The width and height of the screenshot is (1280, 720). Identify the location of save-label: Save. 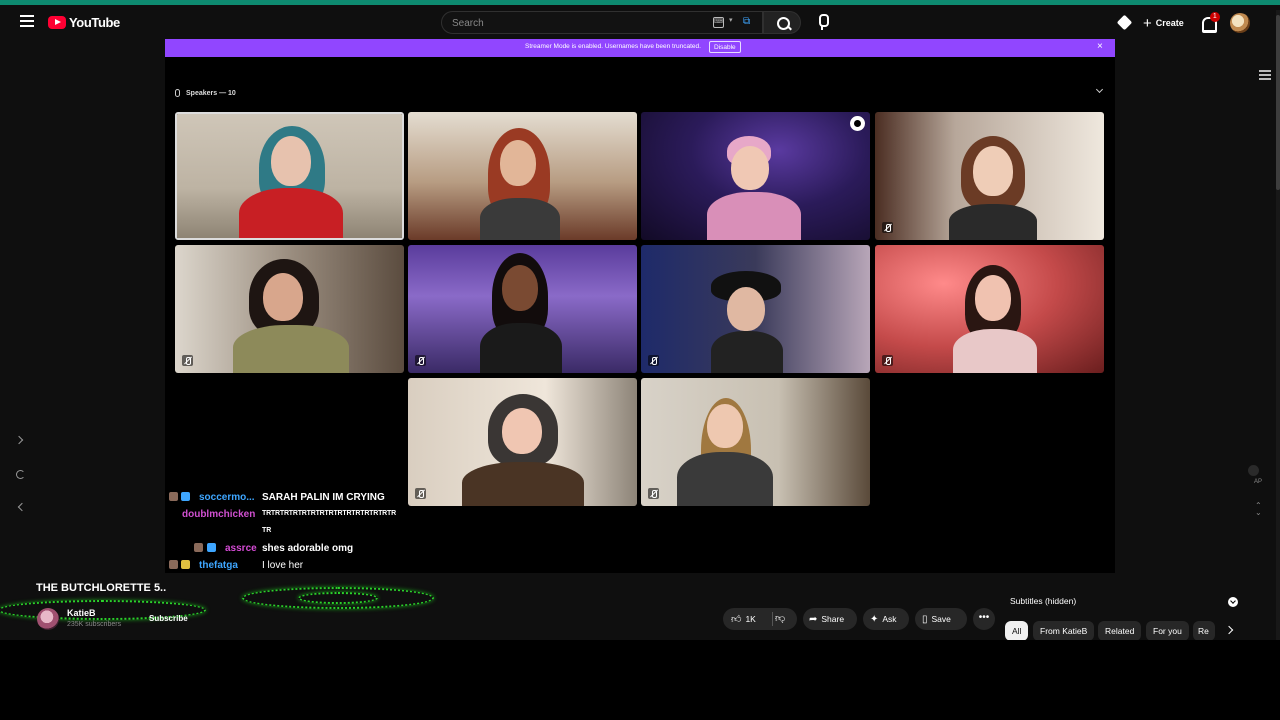
(941, 619).